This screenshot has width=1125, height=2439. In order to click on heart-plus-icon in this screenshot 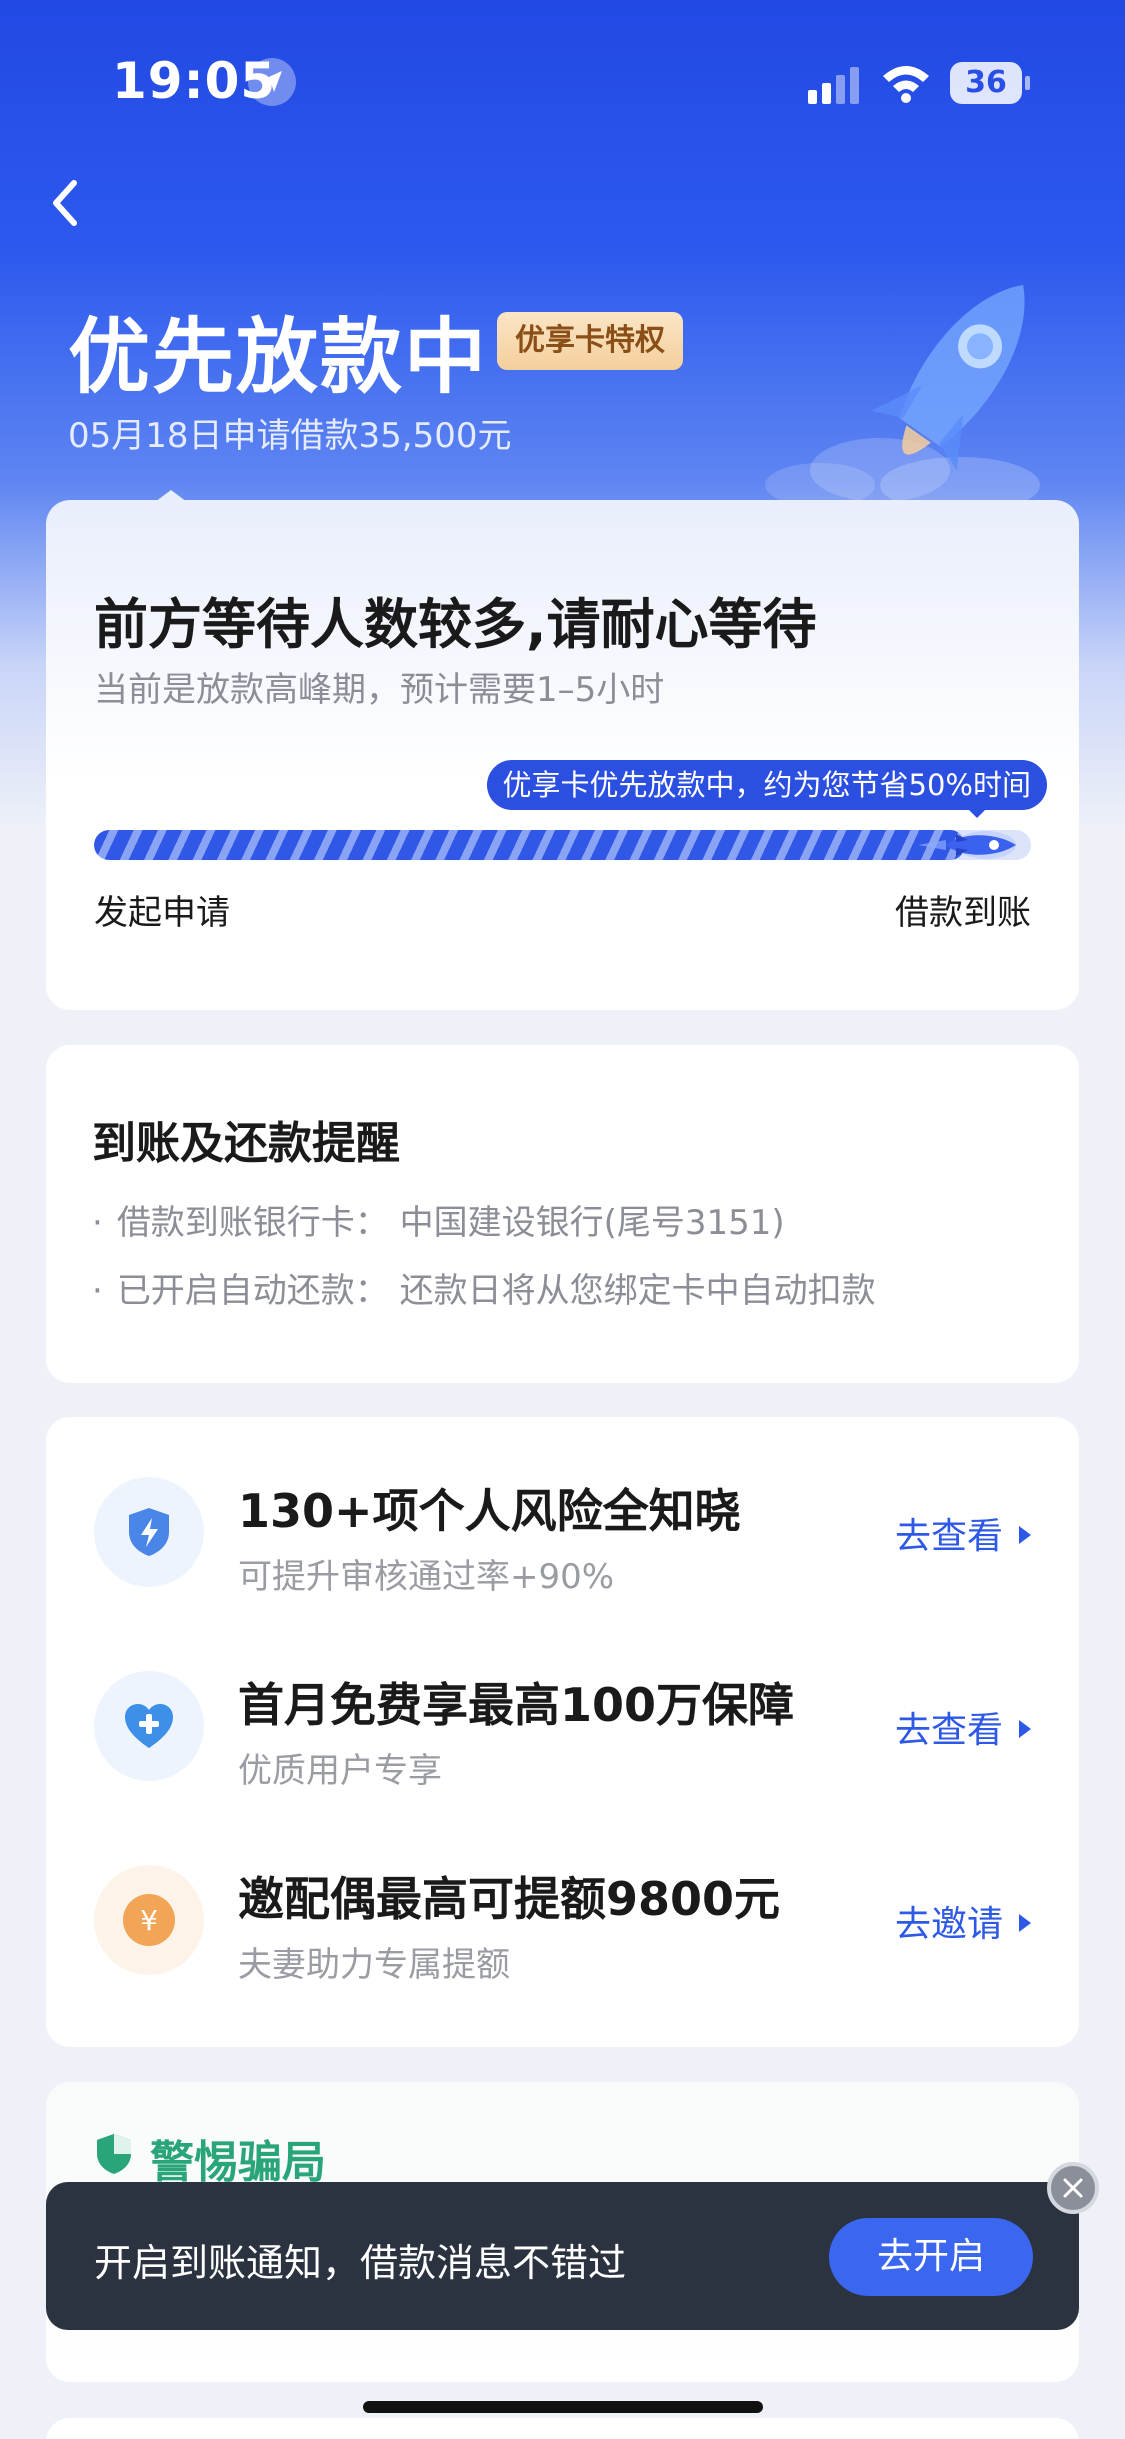, I will do `click(149, 1726)`.